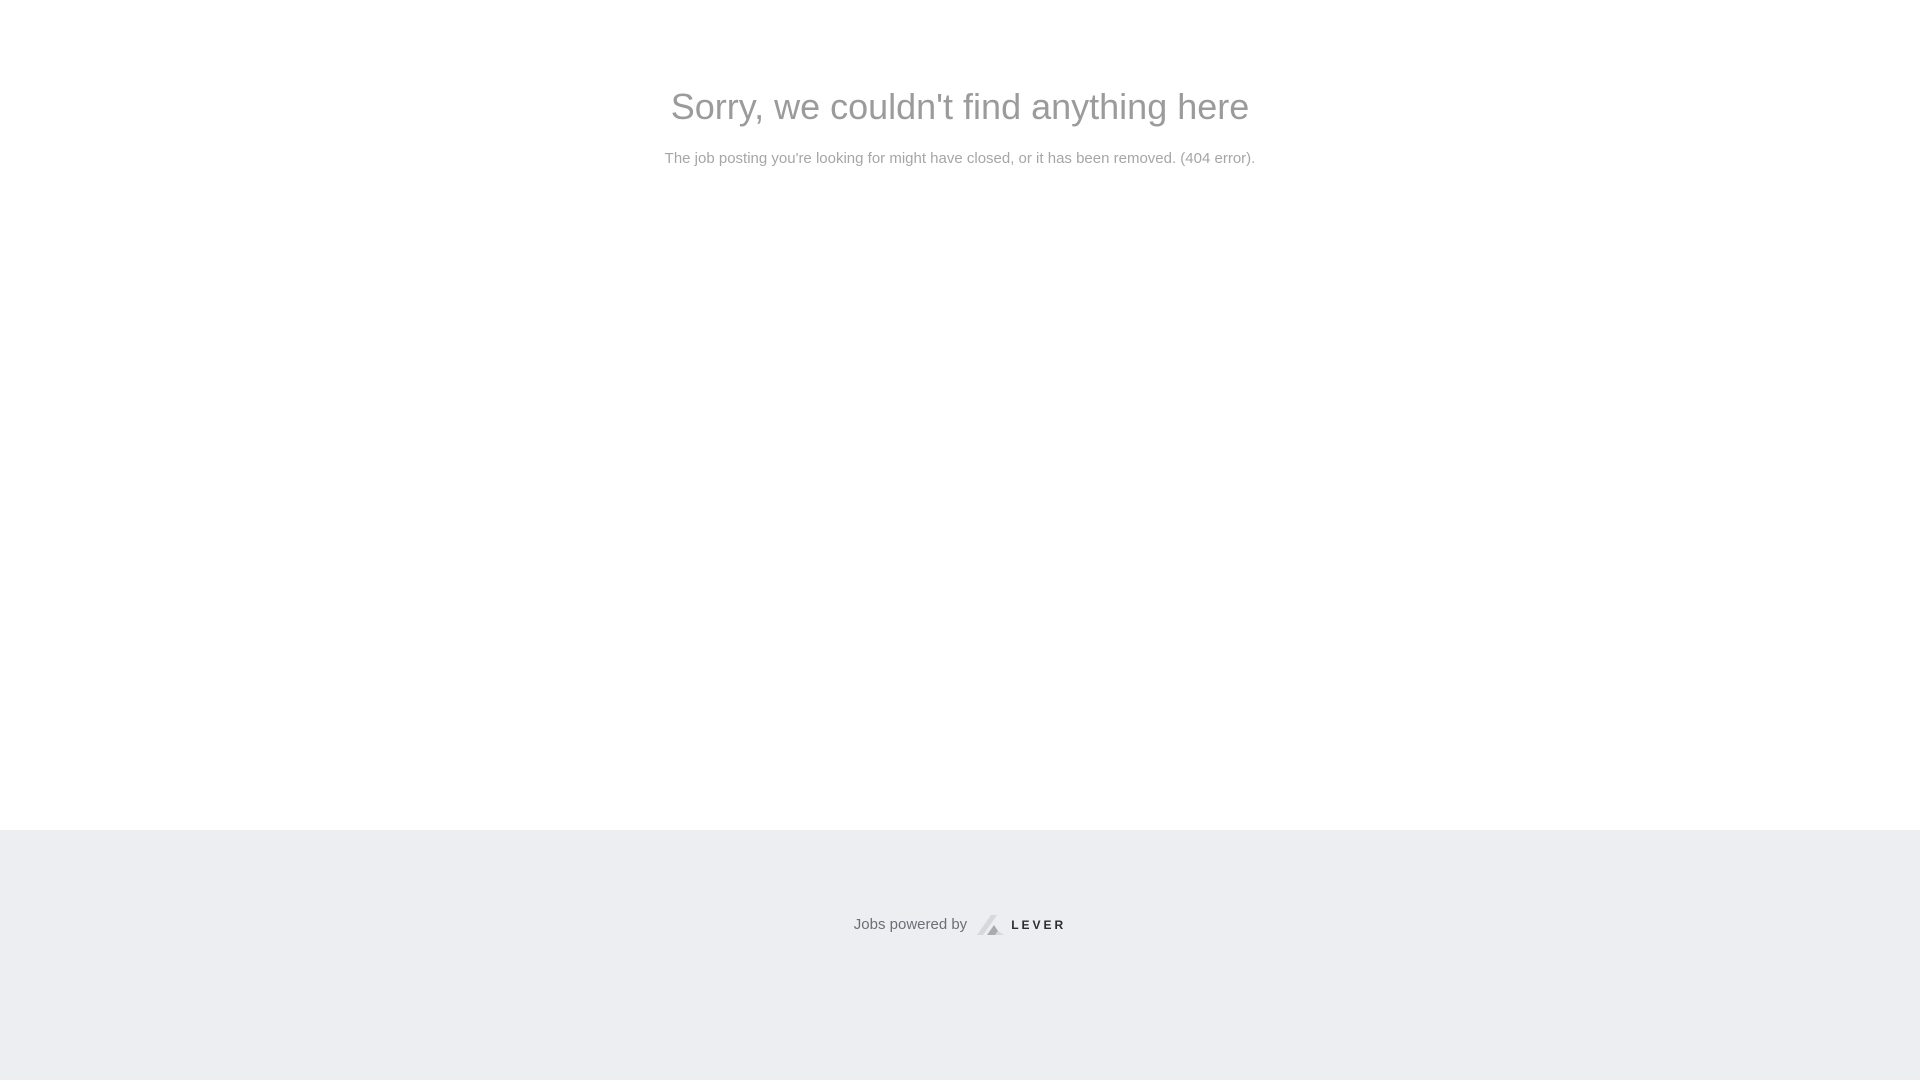  Describe the element at coordinates (960, 106) in the screenshot. I see `error-title: Sorry, we couldn't find anything here` at that location.